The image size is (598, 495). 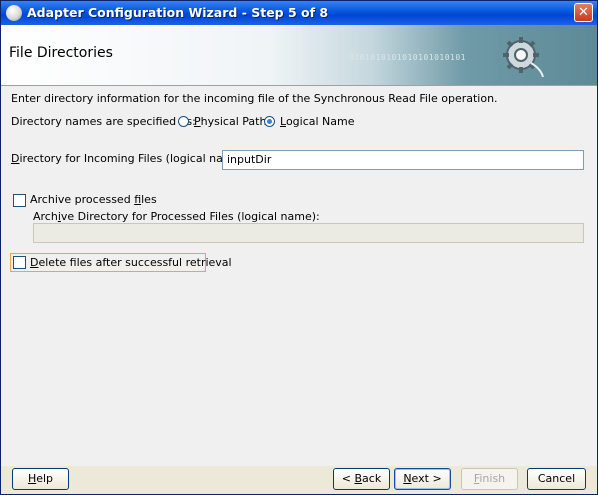 What do you see at coordinates (103, 121) in the screenshot?
I see `directory-names-label: Directory names are specified as:` at bounding box center [103, 121].